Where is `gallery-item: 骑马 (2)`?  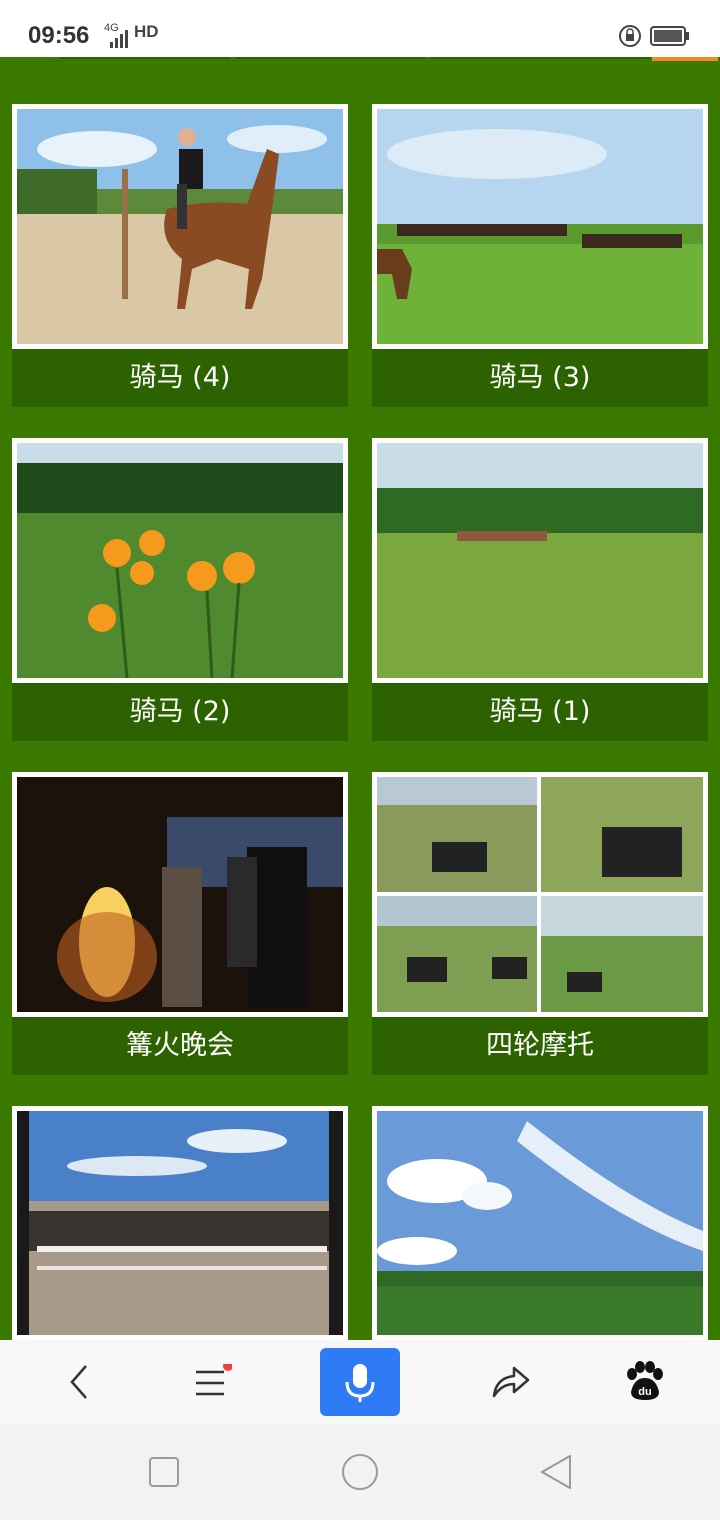 gallery-item: 骑马 (2) is located at coordinates (180, 589).